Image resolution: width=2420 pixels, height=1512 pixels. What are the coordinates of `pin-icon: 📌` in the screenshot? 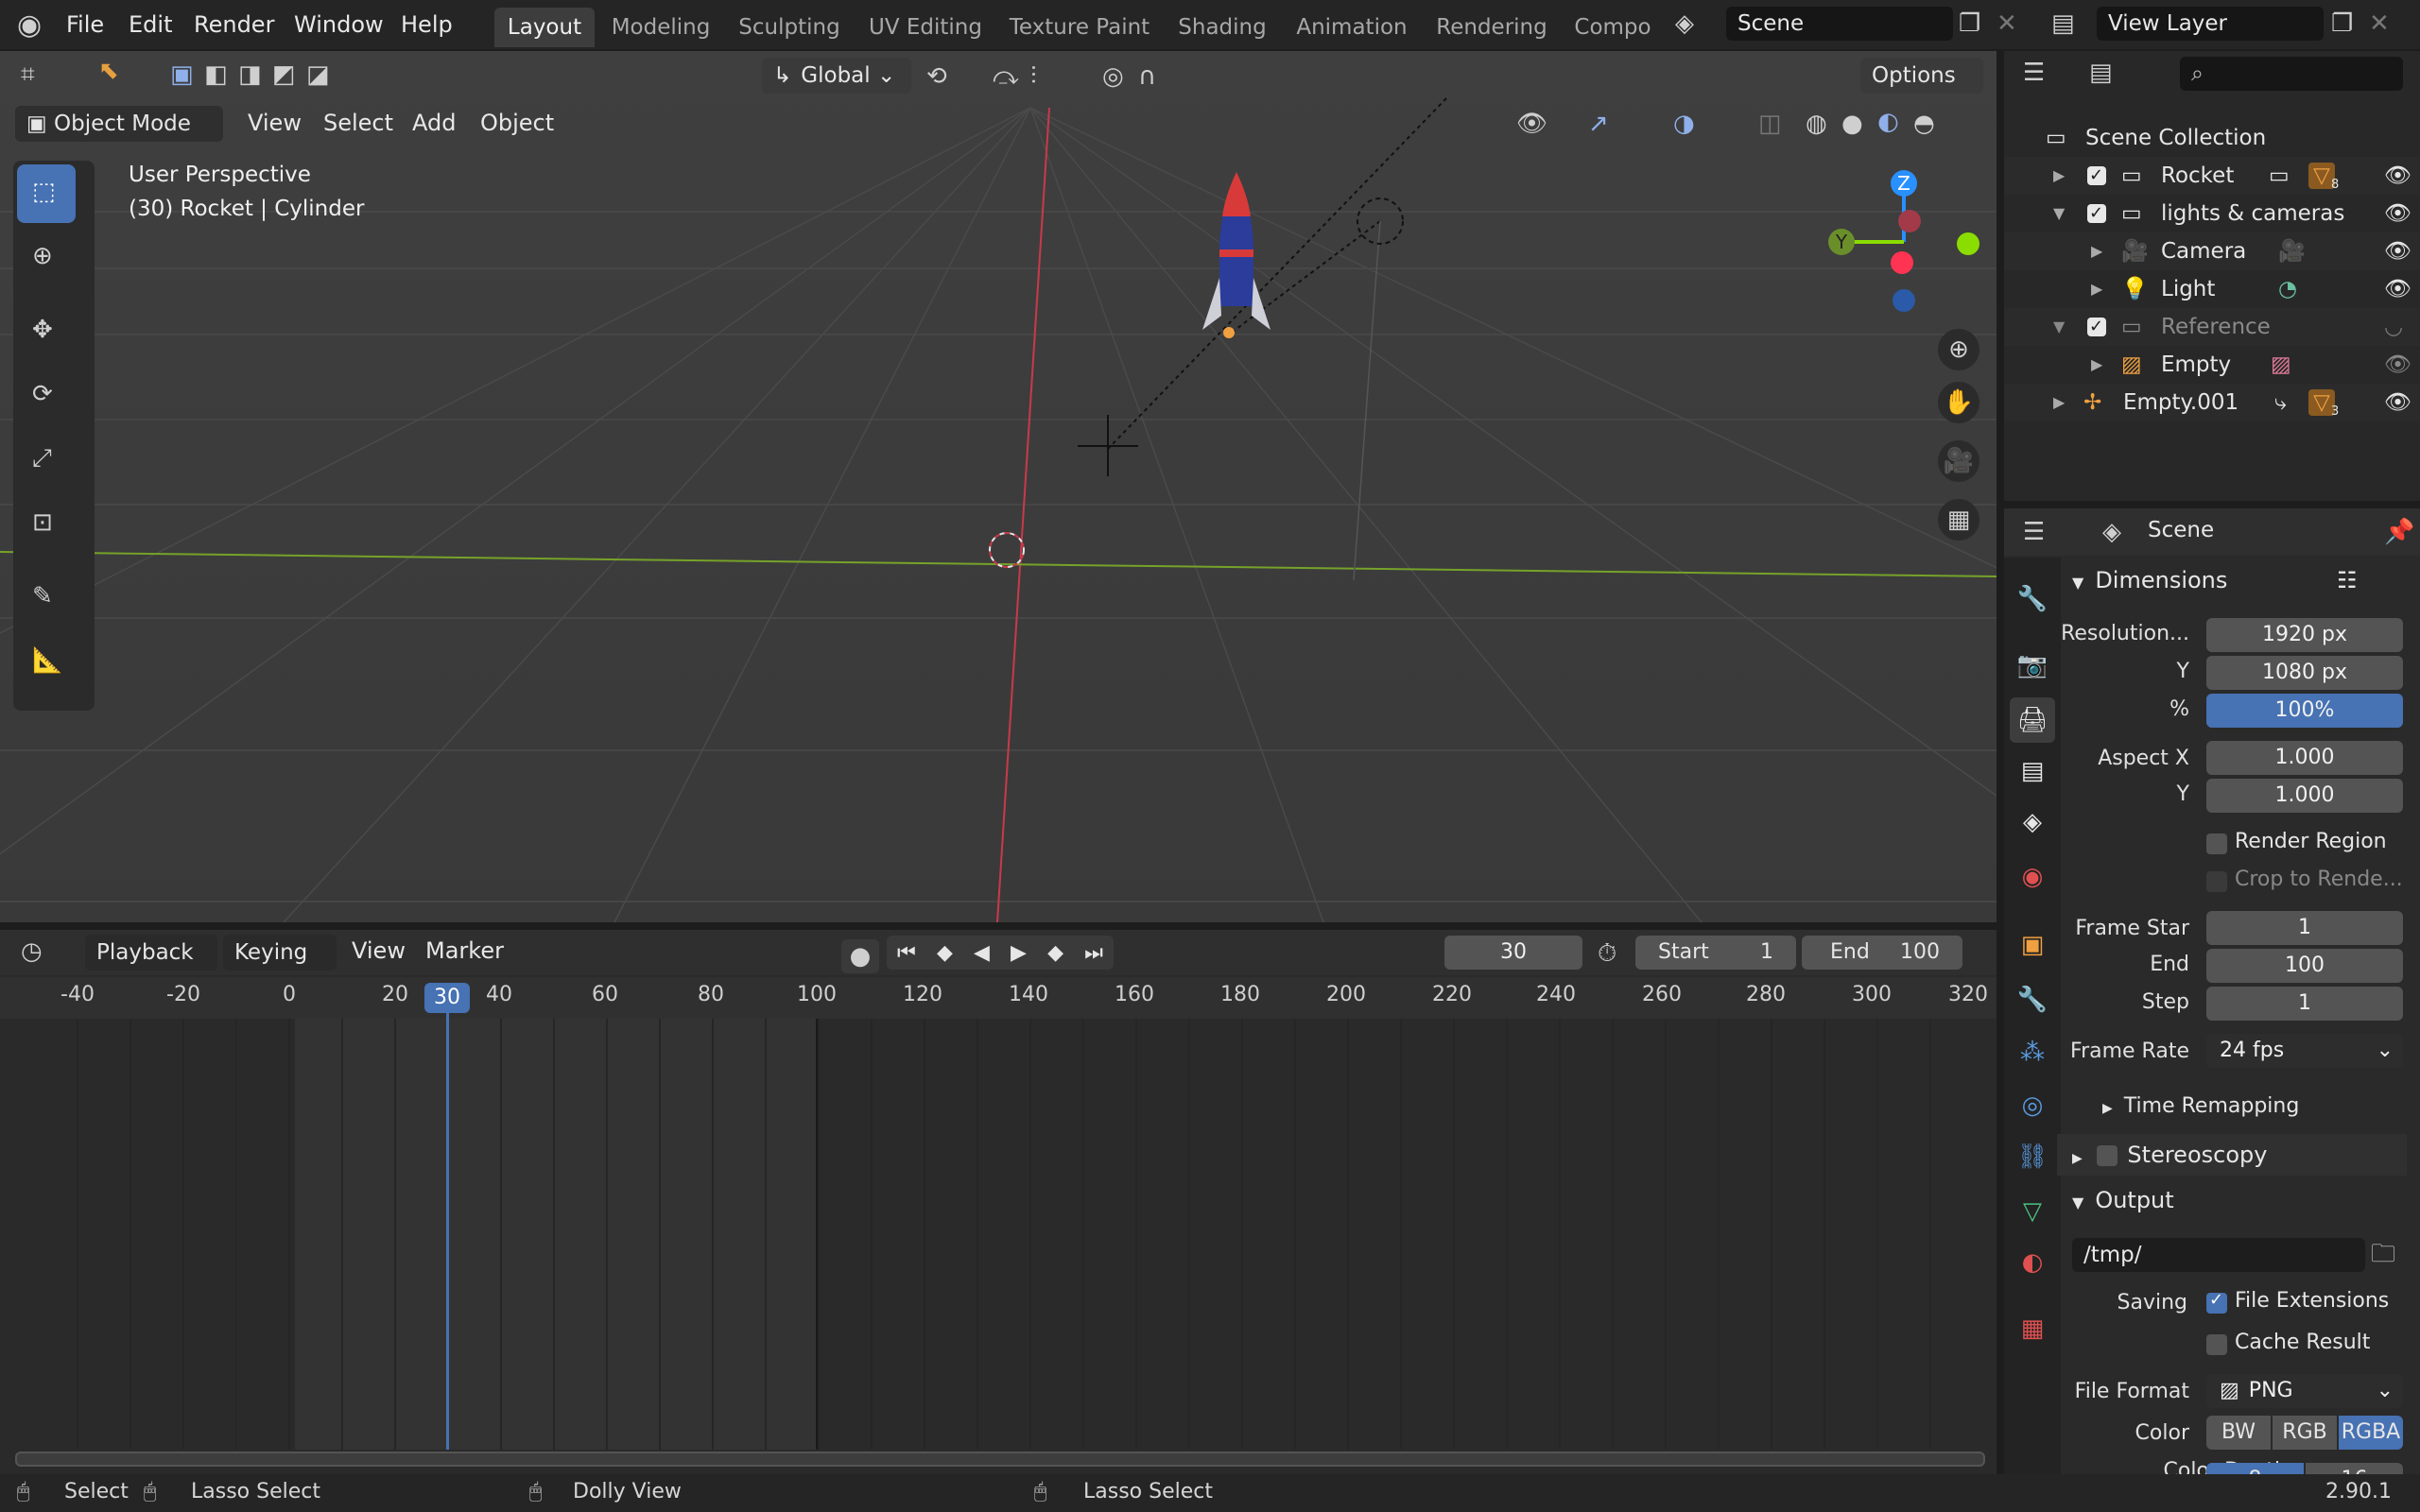 It's located at (2399, 532).